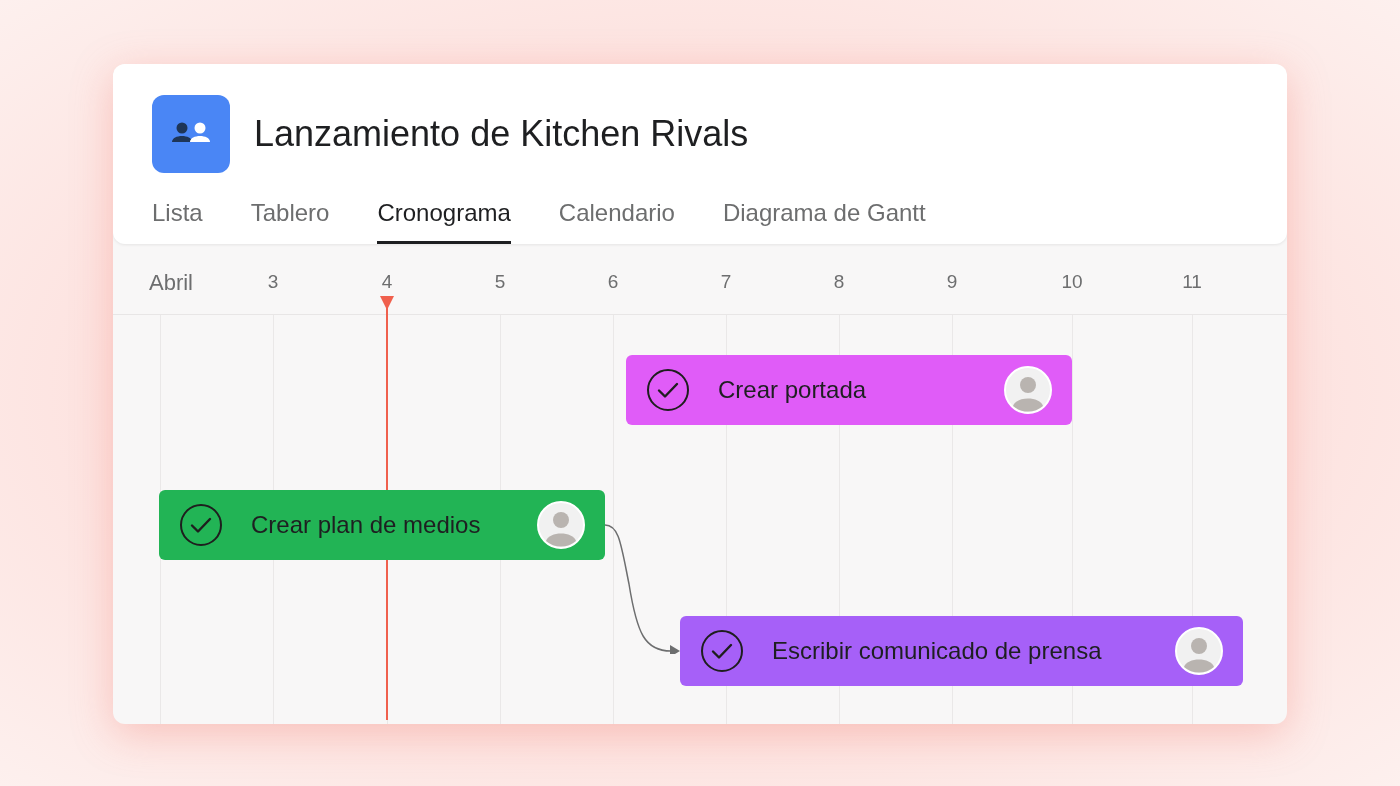  I want to click on day-label: 8, so click(839, 282).